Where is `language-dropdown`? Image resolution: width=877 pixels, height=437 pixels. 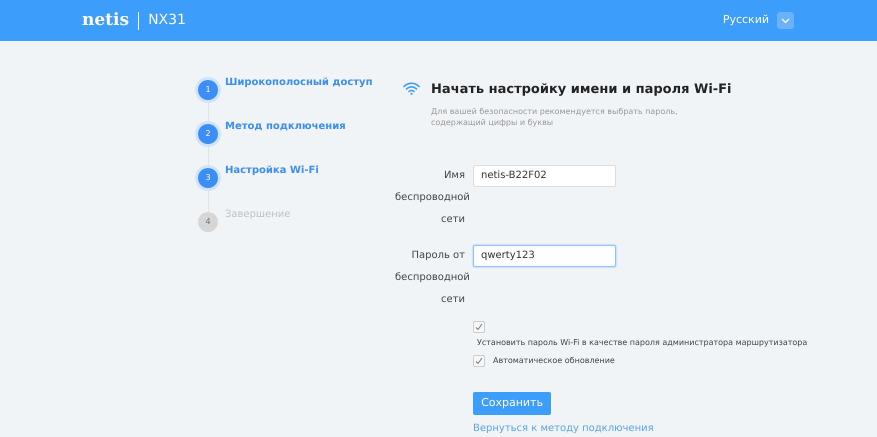
language-dropdown is located at coordinates (785, 20).